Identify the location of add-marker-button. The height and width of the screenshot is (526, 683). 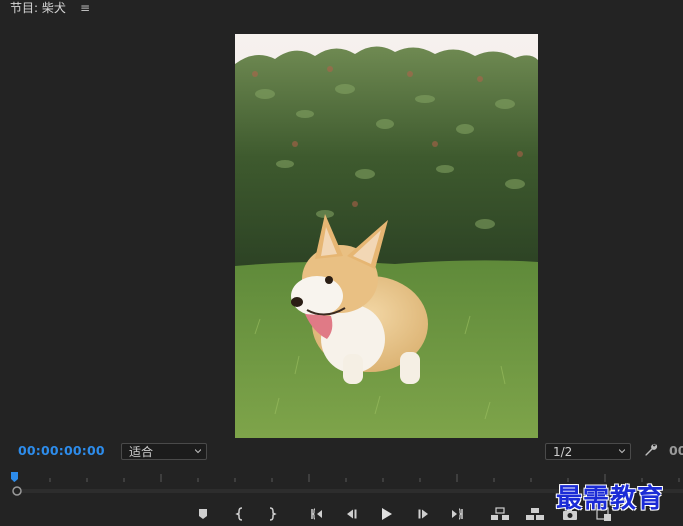
(204, 514).